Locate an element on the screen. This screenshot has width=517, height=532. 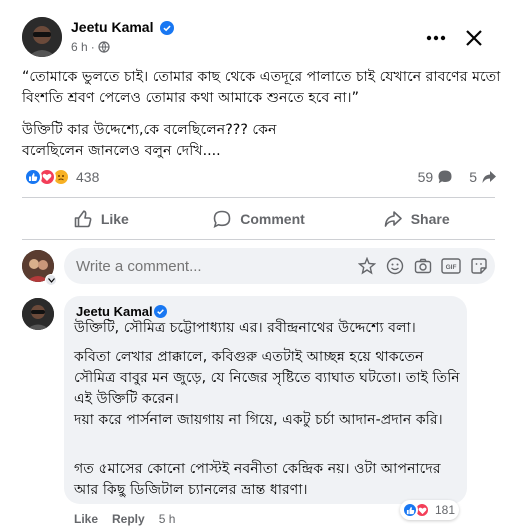
comment-actions: Like Reply 5 h is located at coordinates (124, 519).